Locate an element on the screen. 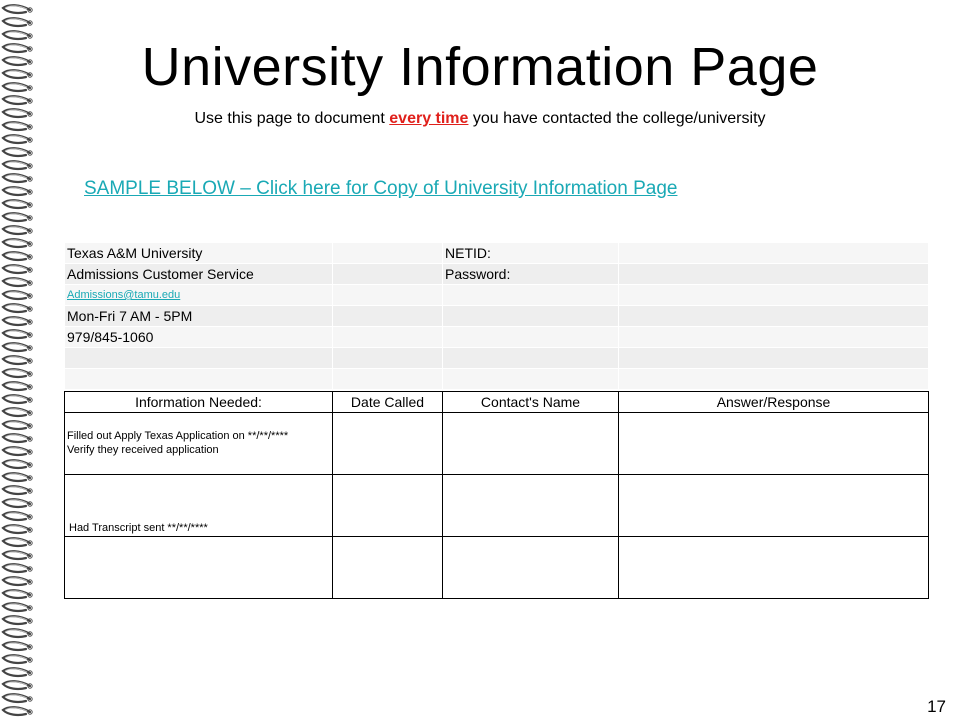 Image resolution: width=960 pixels, height=720 pixels. info-needed-cell: Had Transcript sent **/**/**** is located at coordinates (198, 505).